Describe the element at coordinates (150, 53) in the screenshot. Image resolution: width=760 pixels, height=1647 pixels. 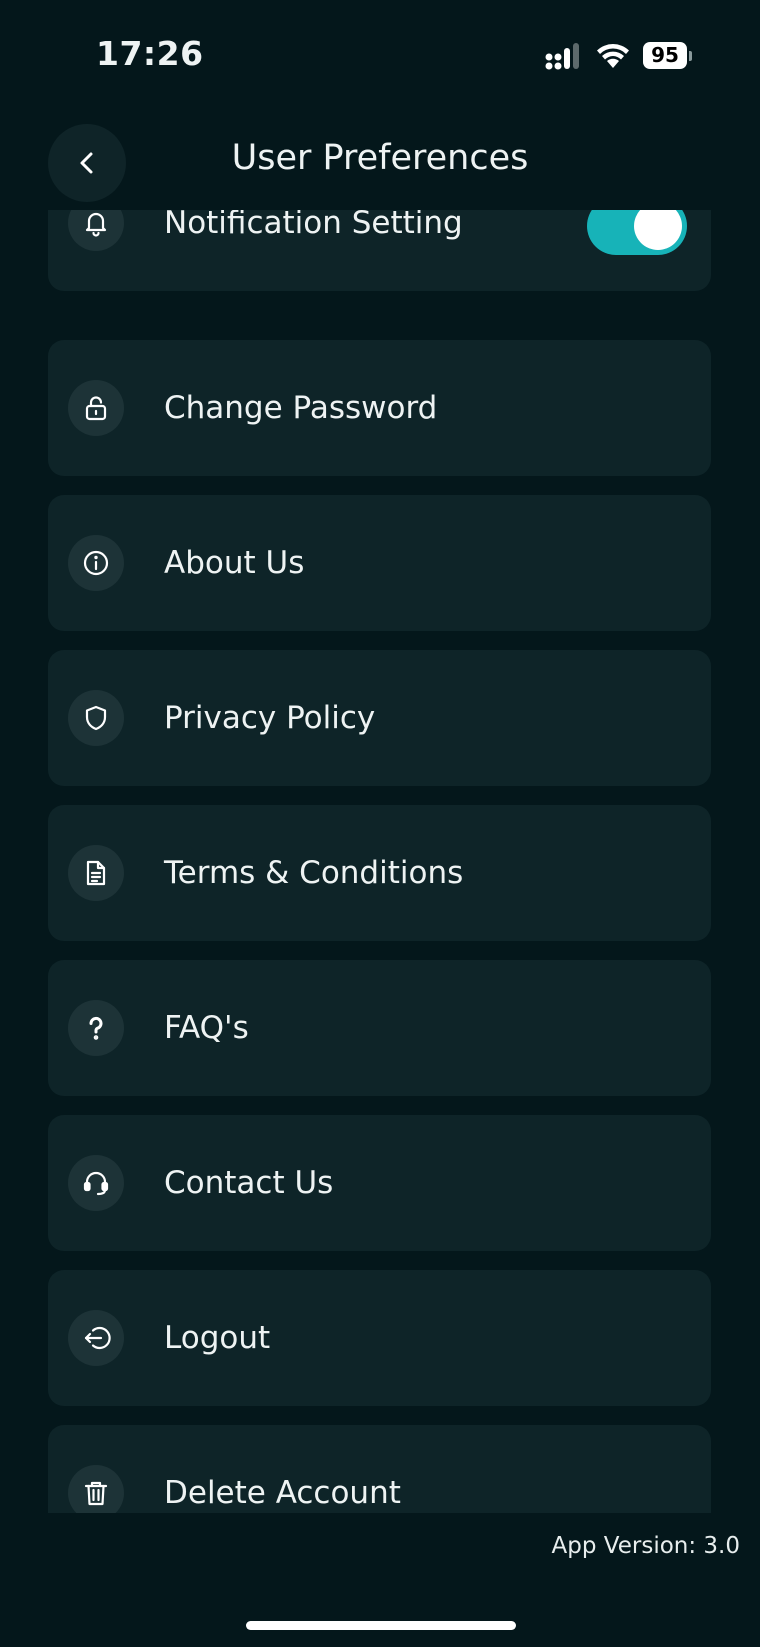
I see `status-time: 17:26` at that location.